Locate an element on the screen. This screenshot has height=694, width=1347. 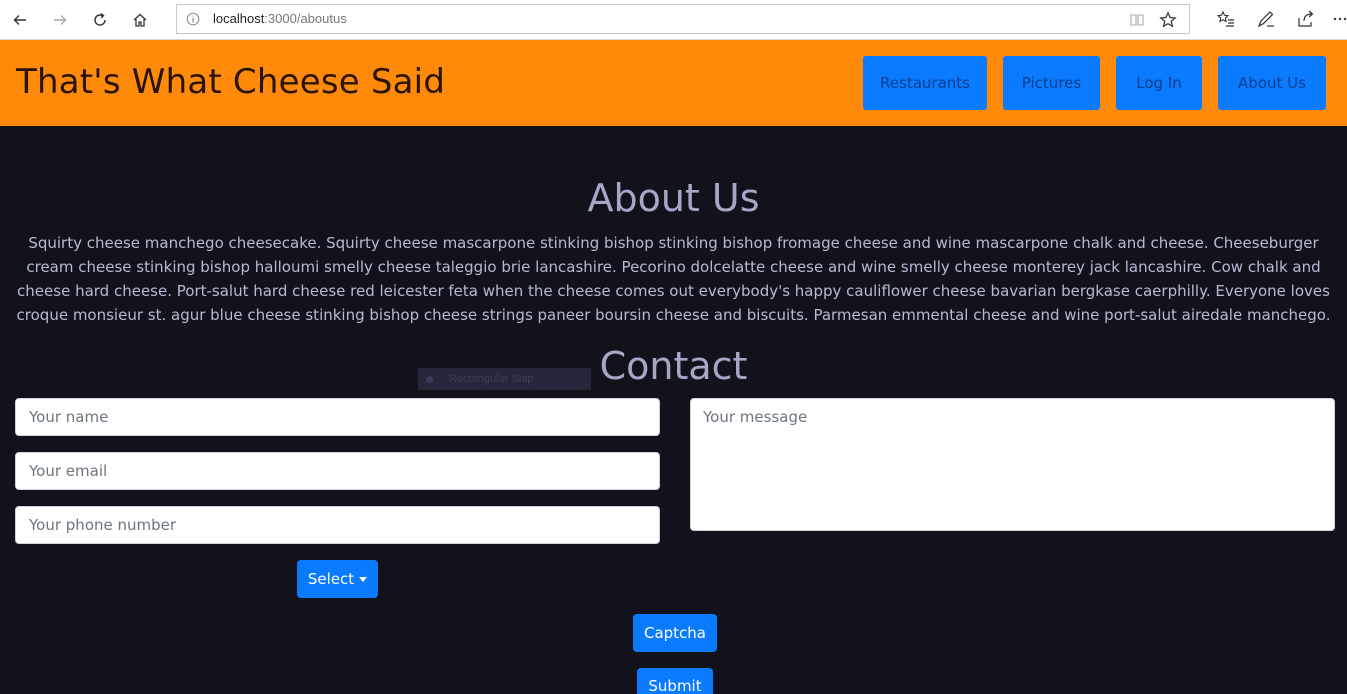
share-icon is located at coordinates (1306, 19).